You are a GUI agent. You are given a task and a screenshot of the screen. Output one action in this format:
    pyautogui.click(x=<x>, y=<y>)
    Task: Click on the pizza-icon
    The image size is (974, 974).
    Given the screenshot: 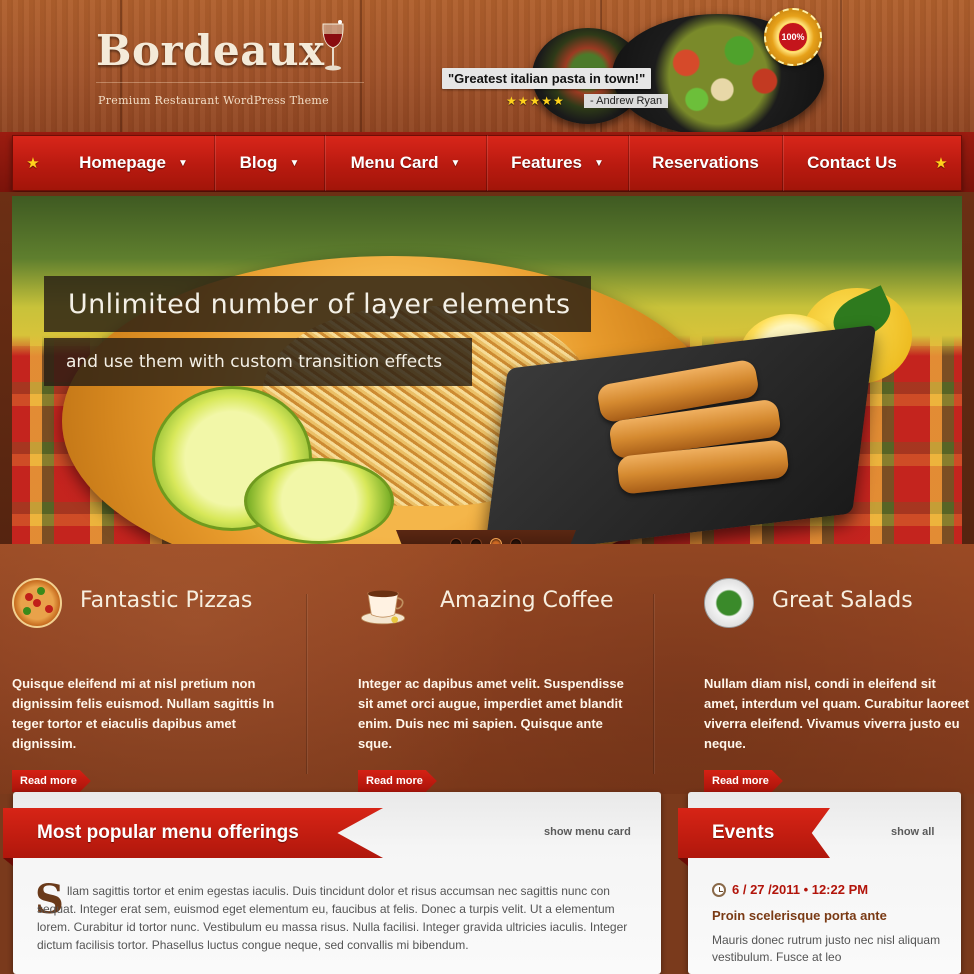 What is the action you would take?
    pyautogui.click(x=37, y=603)
    